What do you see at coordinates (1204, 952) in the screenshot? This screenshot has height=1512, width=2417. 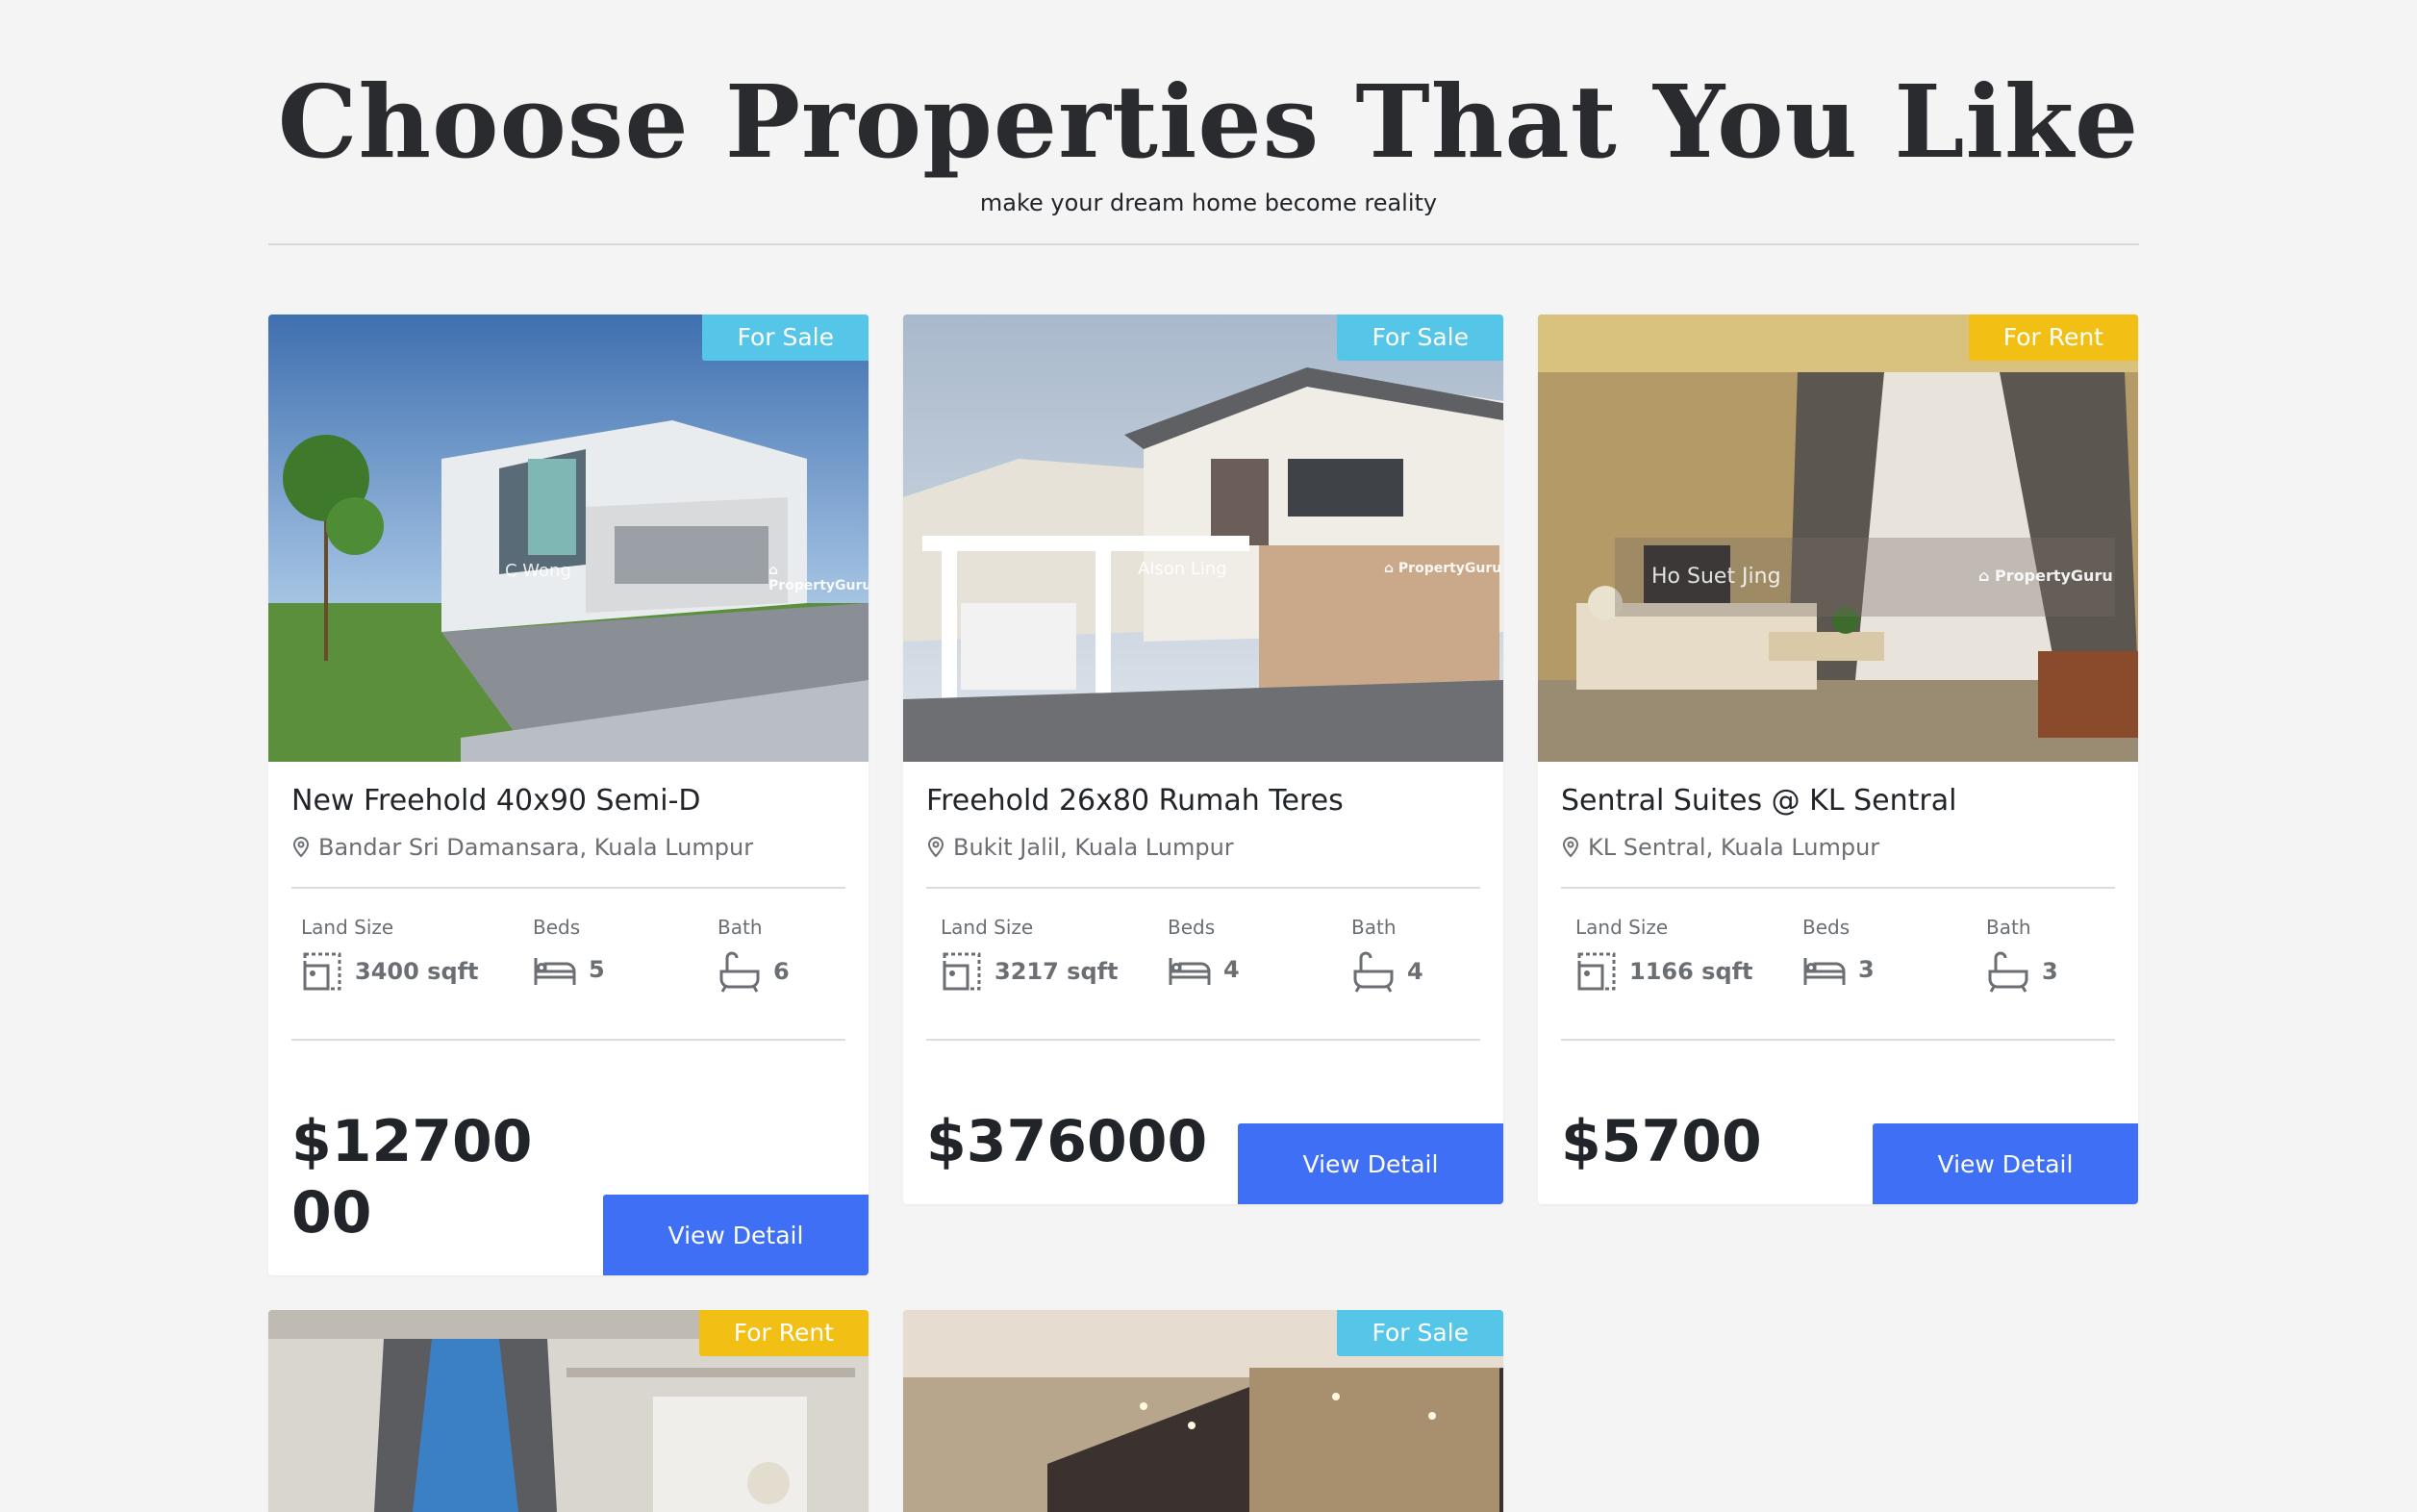 I see `feature-beds: Beds 4` at bounding box center [1204, 952].